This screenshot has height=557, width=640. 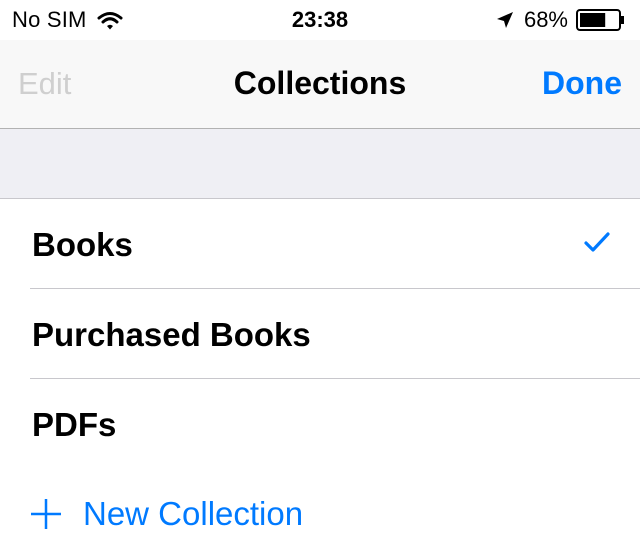 What do you see at coordinates (582, 83) in the screenshot?
I see `done-button: Done` at bounding box center [582, 83].